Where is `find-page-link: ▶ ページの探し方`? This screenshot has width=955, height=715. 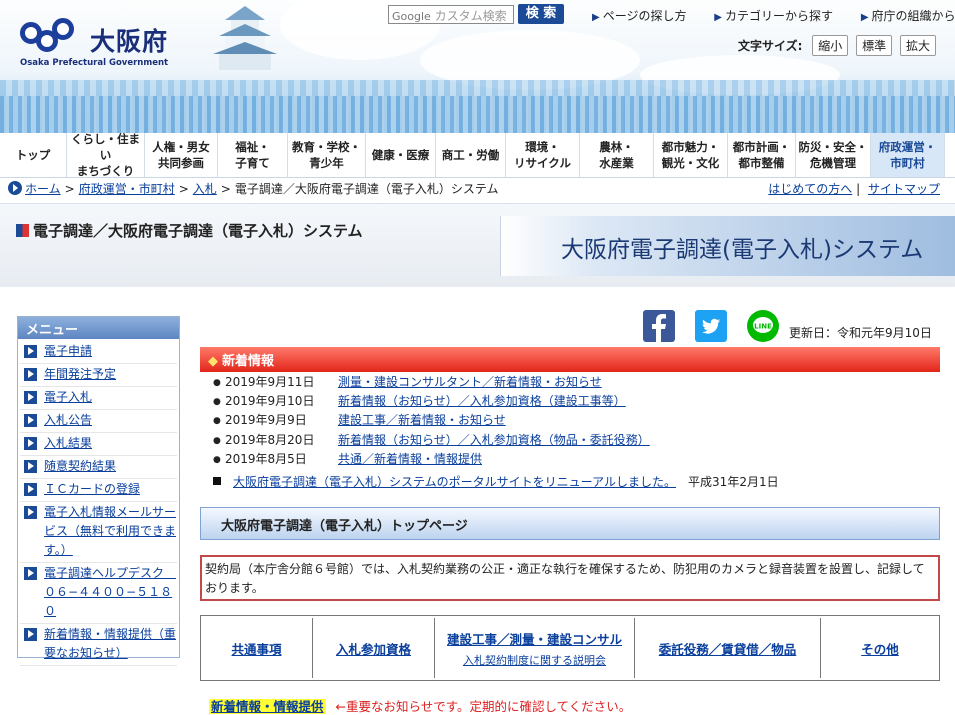
find-page-link: ▶ ページの探し方 is located at coordinates (645, 16).